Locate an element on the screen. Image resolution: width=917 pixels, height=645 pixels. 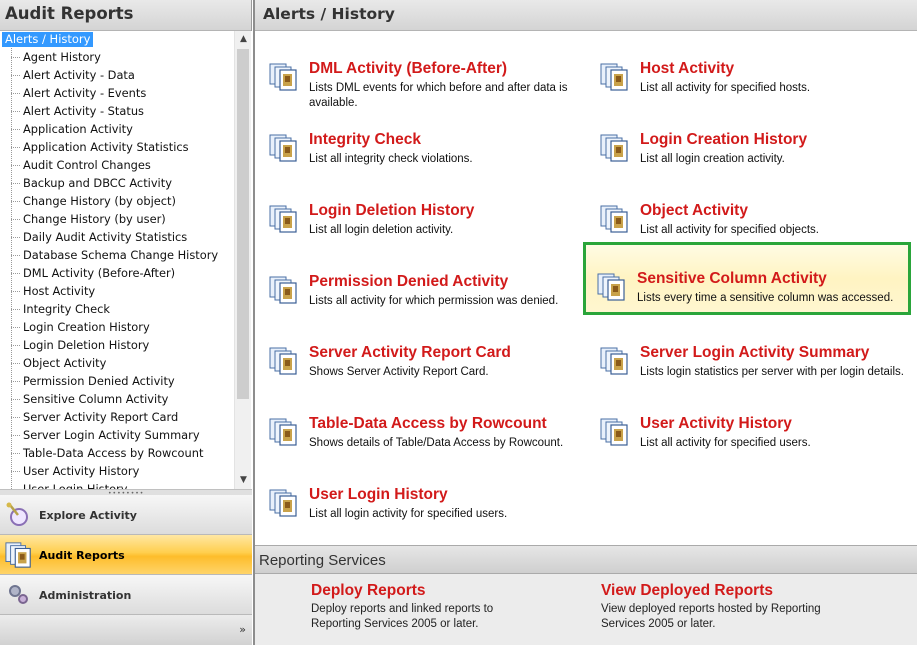
tree-item: Change History (by user) is located at coordinates (122, 219).